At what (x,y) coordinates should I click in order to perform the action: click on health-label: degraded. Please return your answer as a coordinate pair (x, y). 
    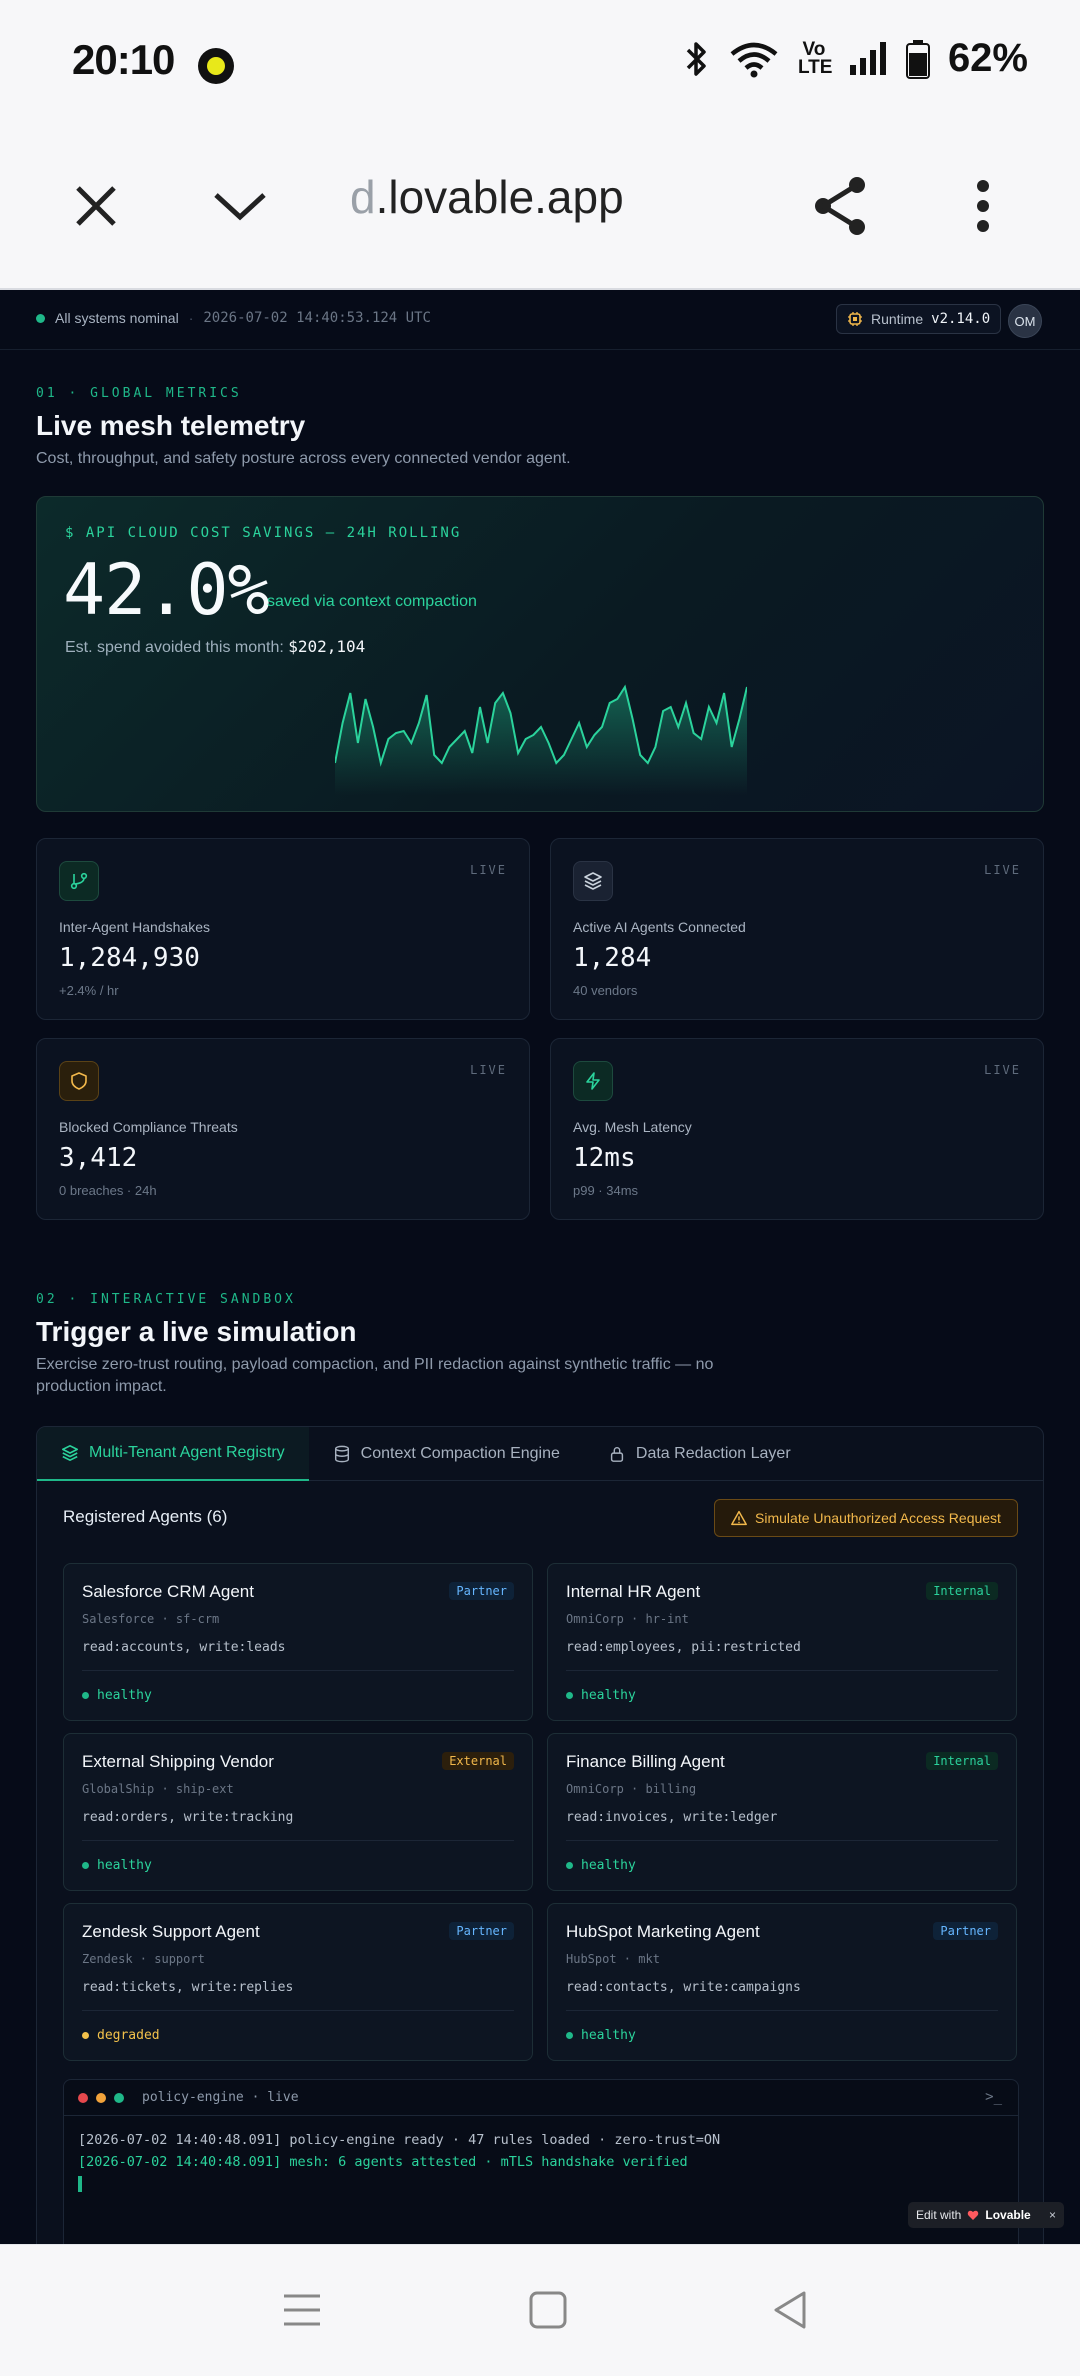
    Looking at the image, I should click on (128, 2035).